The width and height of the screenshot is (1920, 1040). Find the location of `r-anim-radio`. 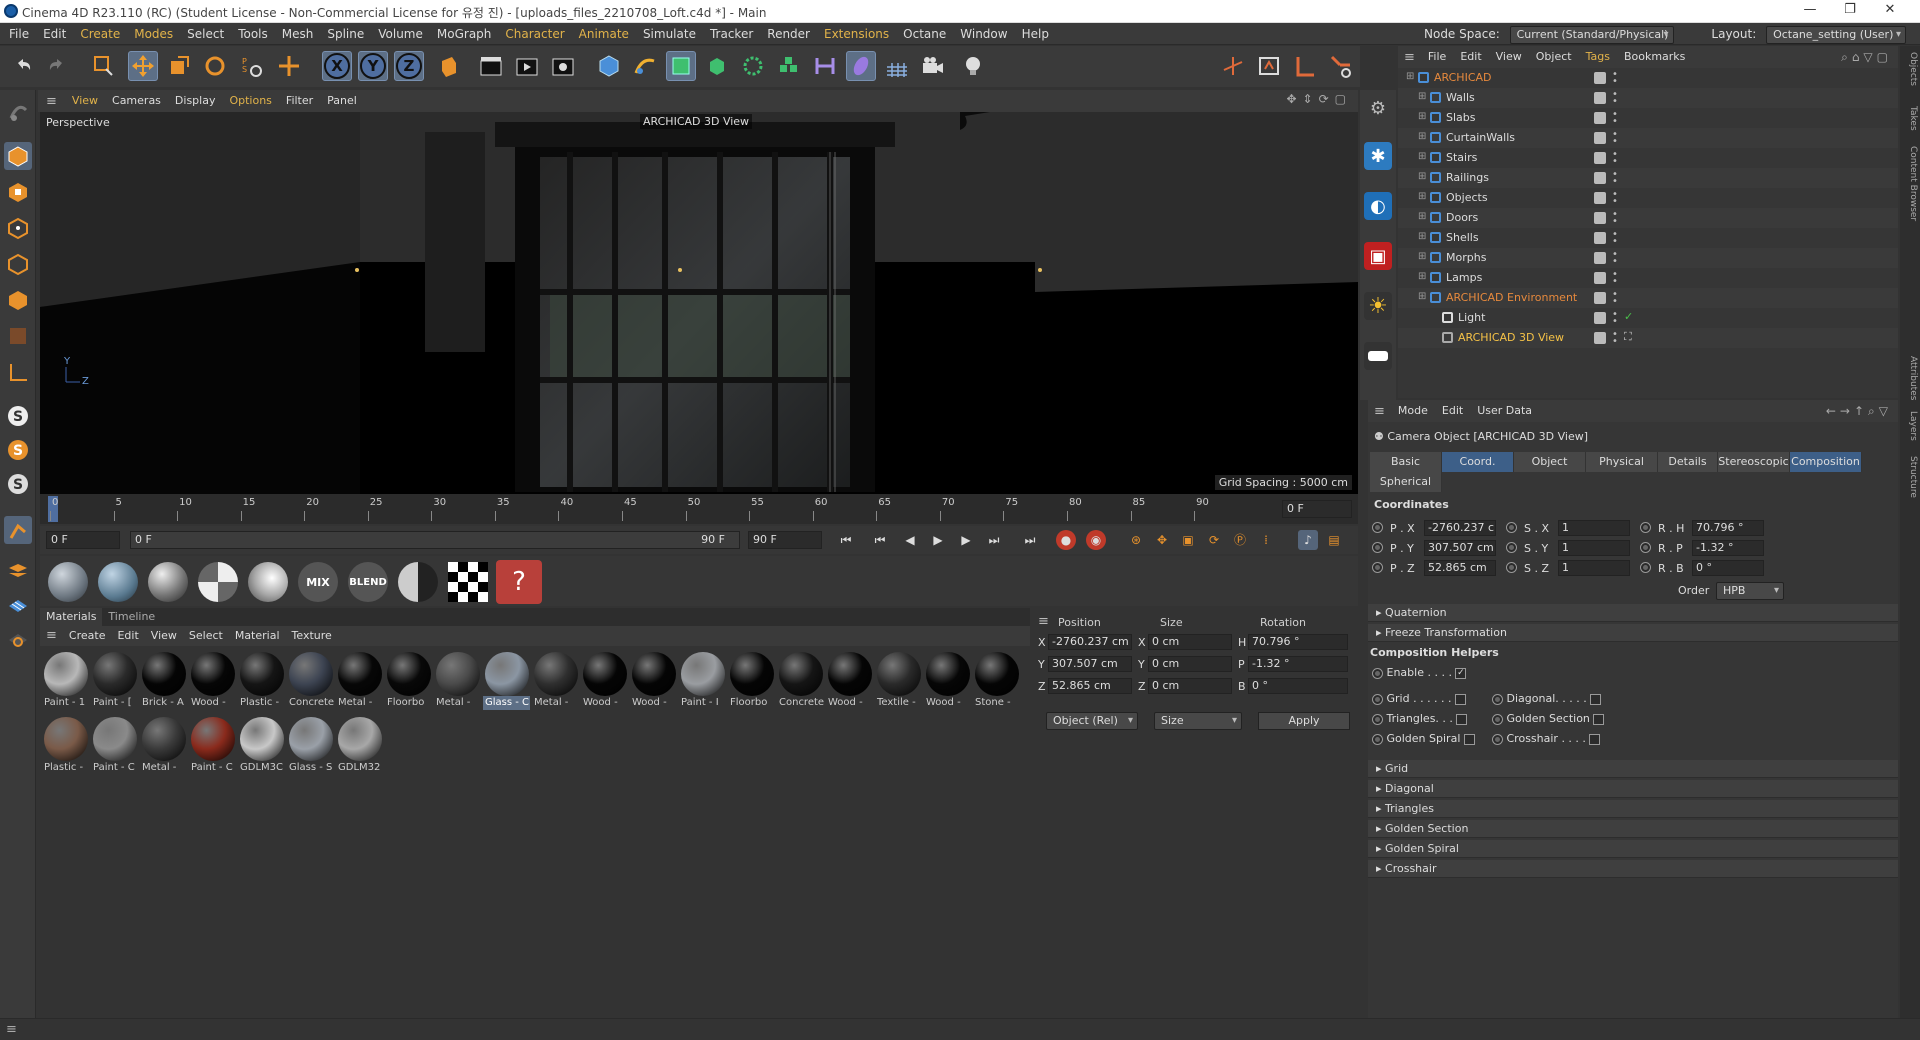

r-anim-radio is located at coordinates (1645, 527).